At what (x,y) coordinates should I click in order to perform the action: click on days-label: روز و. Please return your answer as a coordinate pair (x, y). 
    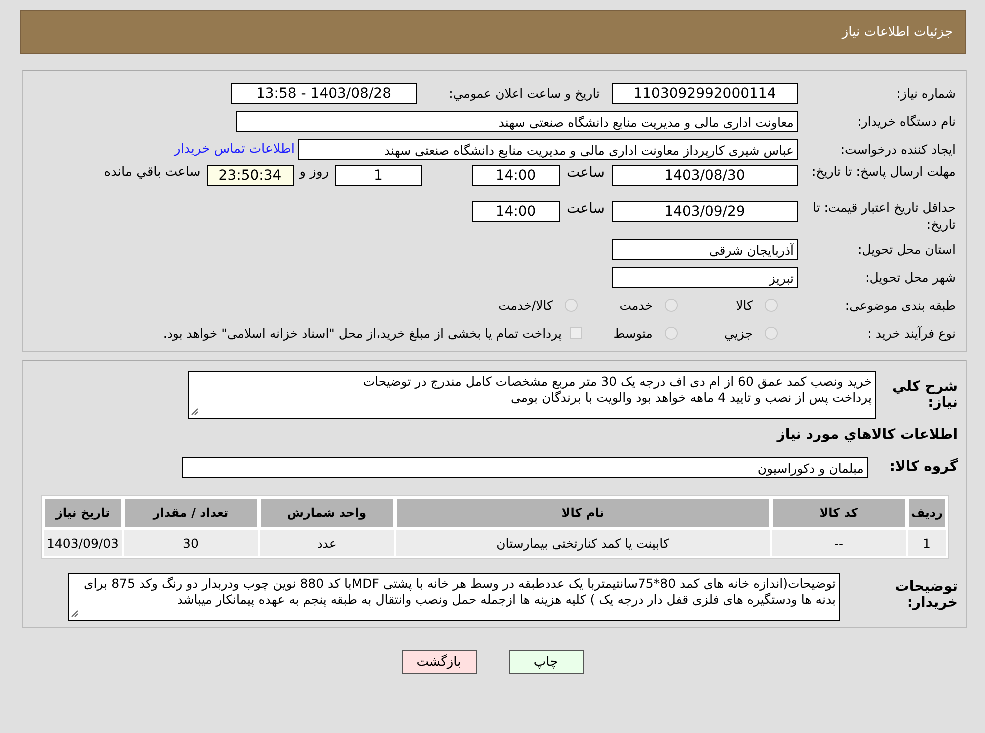
    Looking at the image, I should click on (314, 172).